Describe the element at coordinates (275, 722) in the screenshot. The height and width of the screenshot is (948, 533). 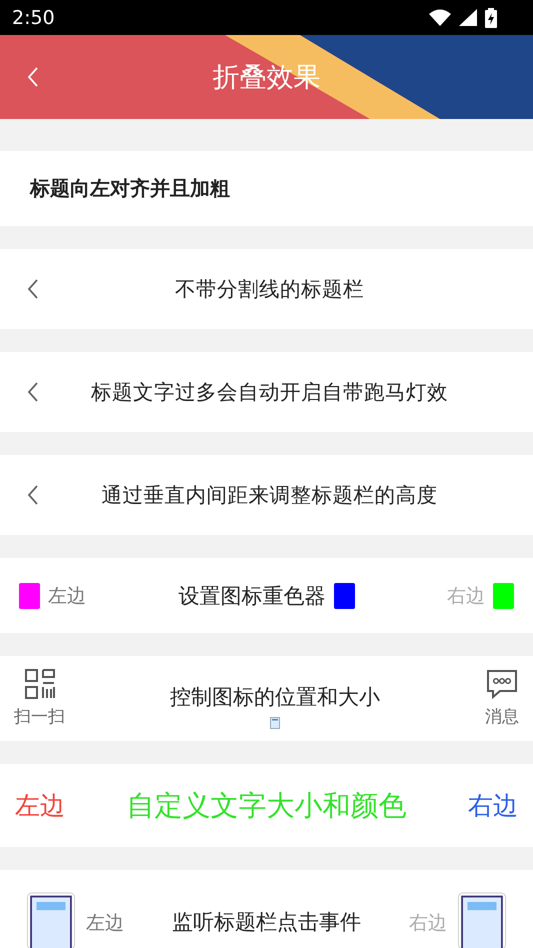
I see `document-icon` at that location.